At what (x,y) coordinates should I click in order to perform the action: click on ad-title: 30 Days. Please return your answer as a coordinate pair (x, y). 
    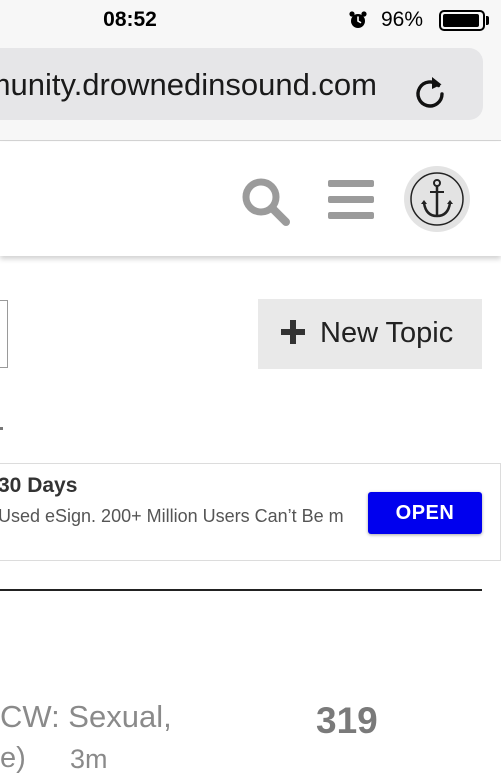
    Looking at the image, I should click on (39, 485).